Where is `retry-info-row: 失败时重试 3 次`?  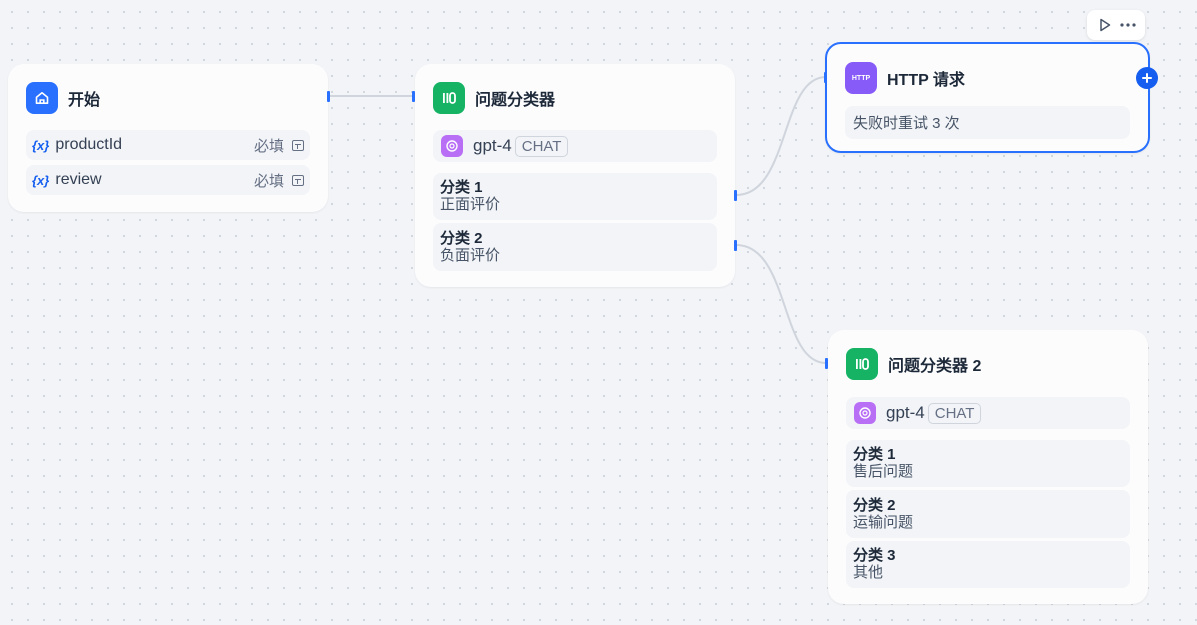
retry-info-row: 失败时重试 3 次 is located at coordinates (987, 122).